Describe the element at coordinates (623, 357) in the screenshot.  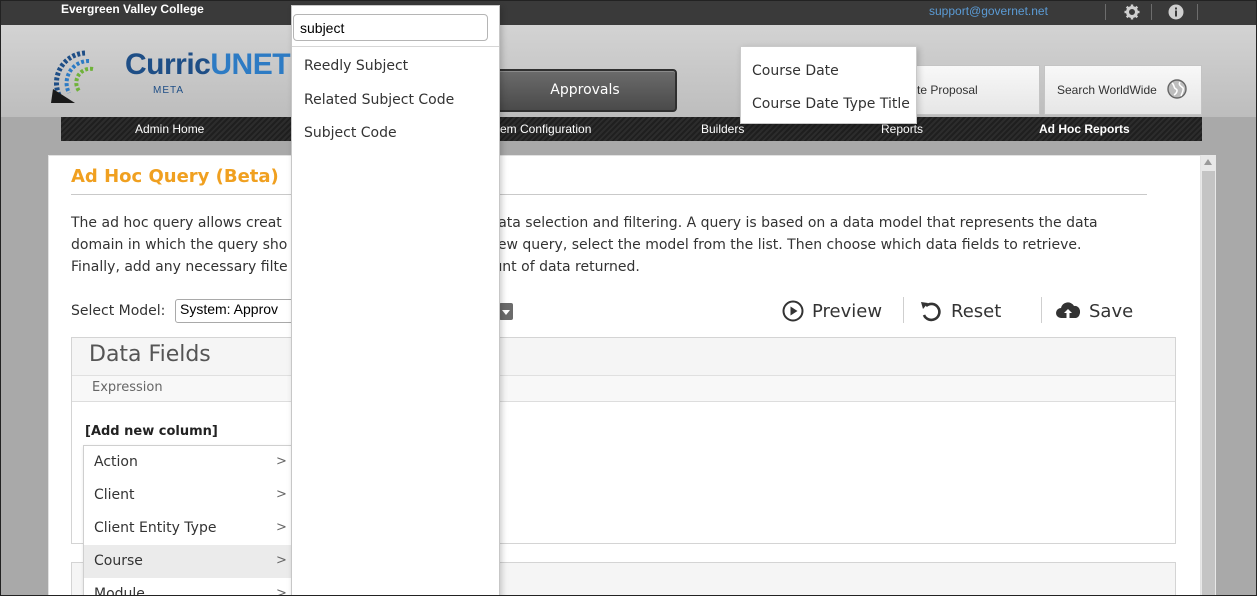
I see `data-fields-header: Data Fields` at that location.